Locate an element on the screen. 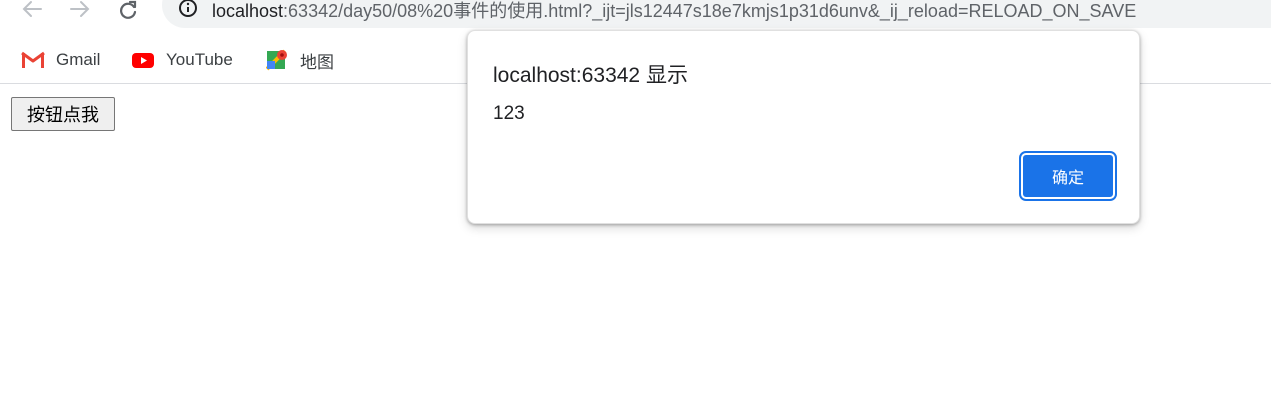 Image resolution: width=1271 pixels, height=417 pixels. reload-button is located at coordinates (128, 10).